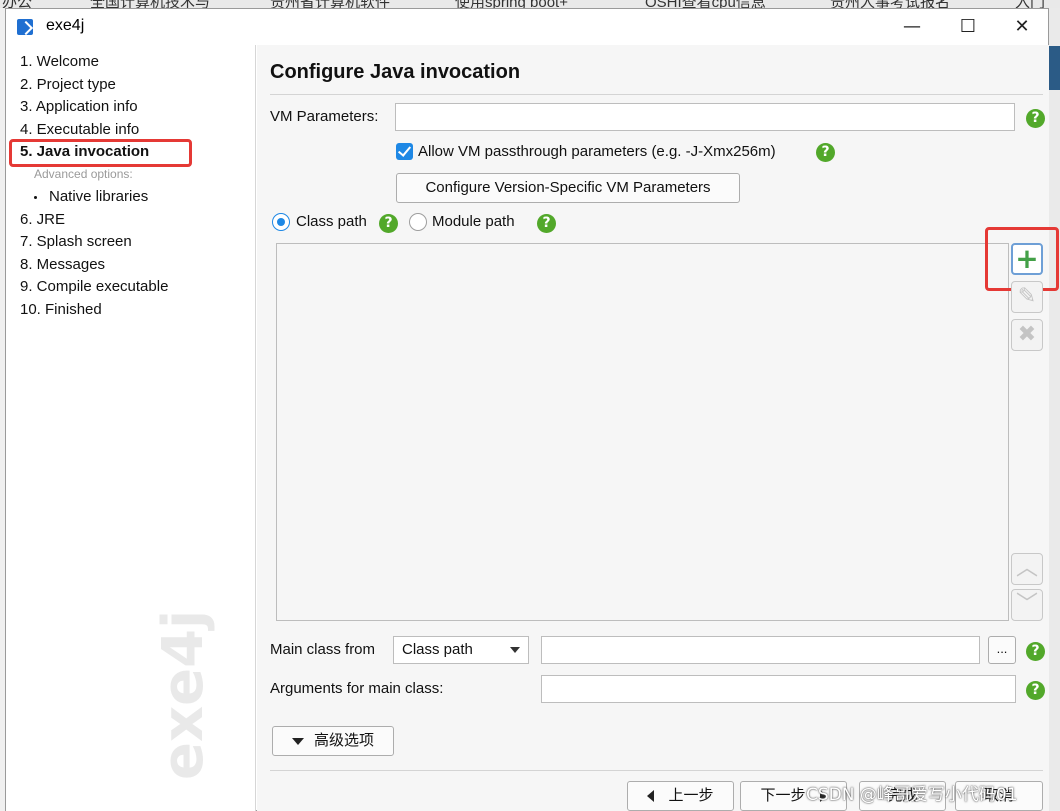  I want to click on minimize-button: —, so click(912, 27).